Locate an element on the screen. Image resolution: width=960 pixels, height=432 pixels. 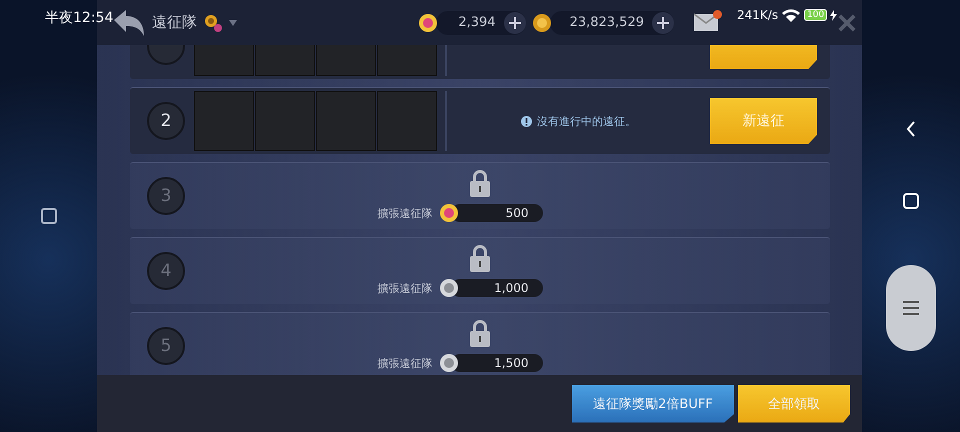
back-arrow-icon is located at coordinates (129, 23).